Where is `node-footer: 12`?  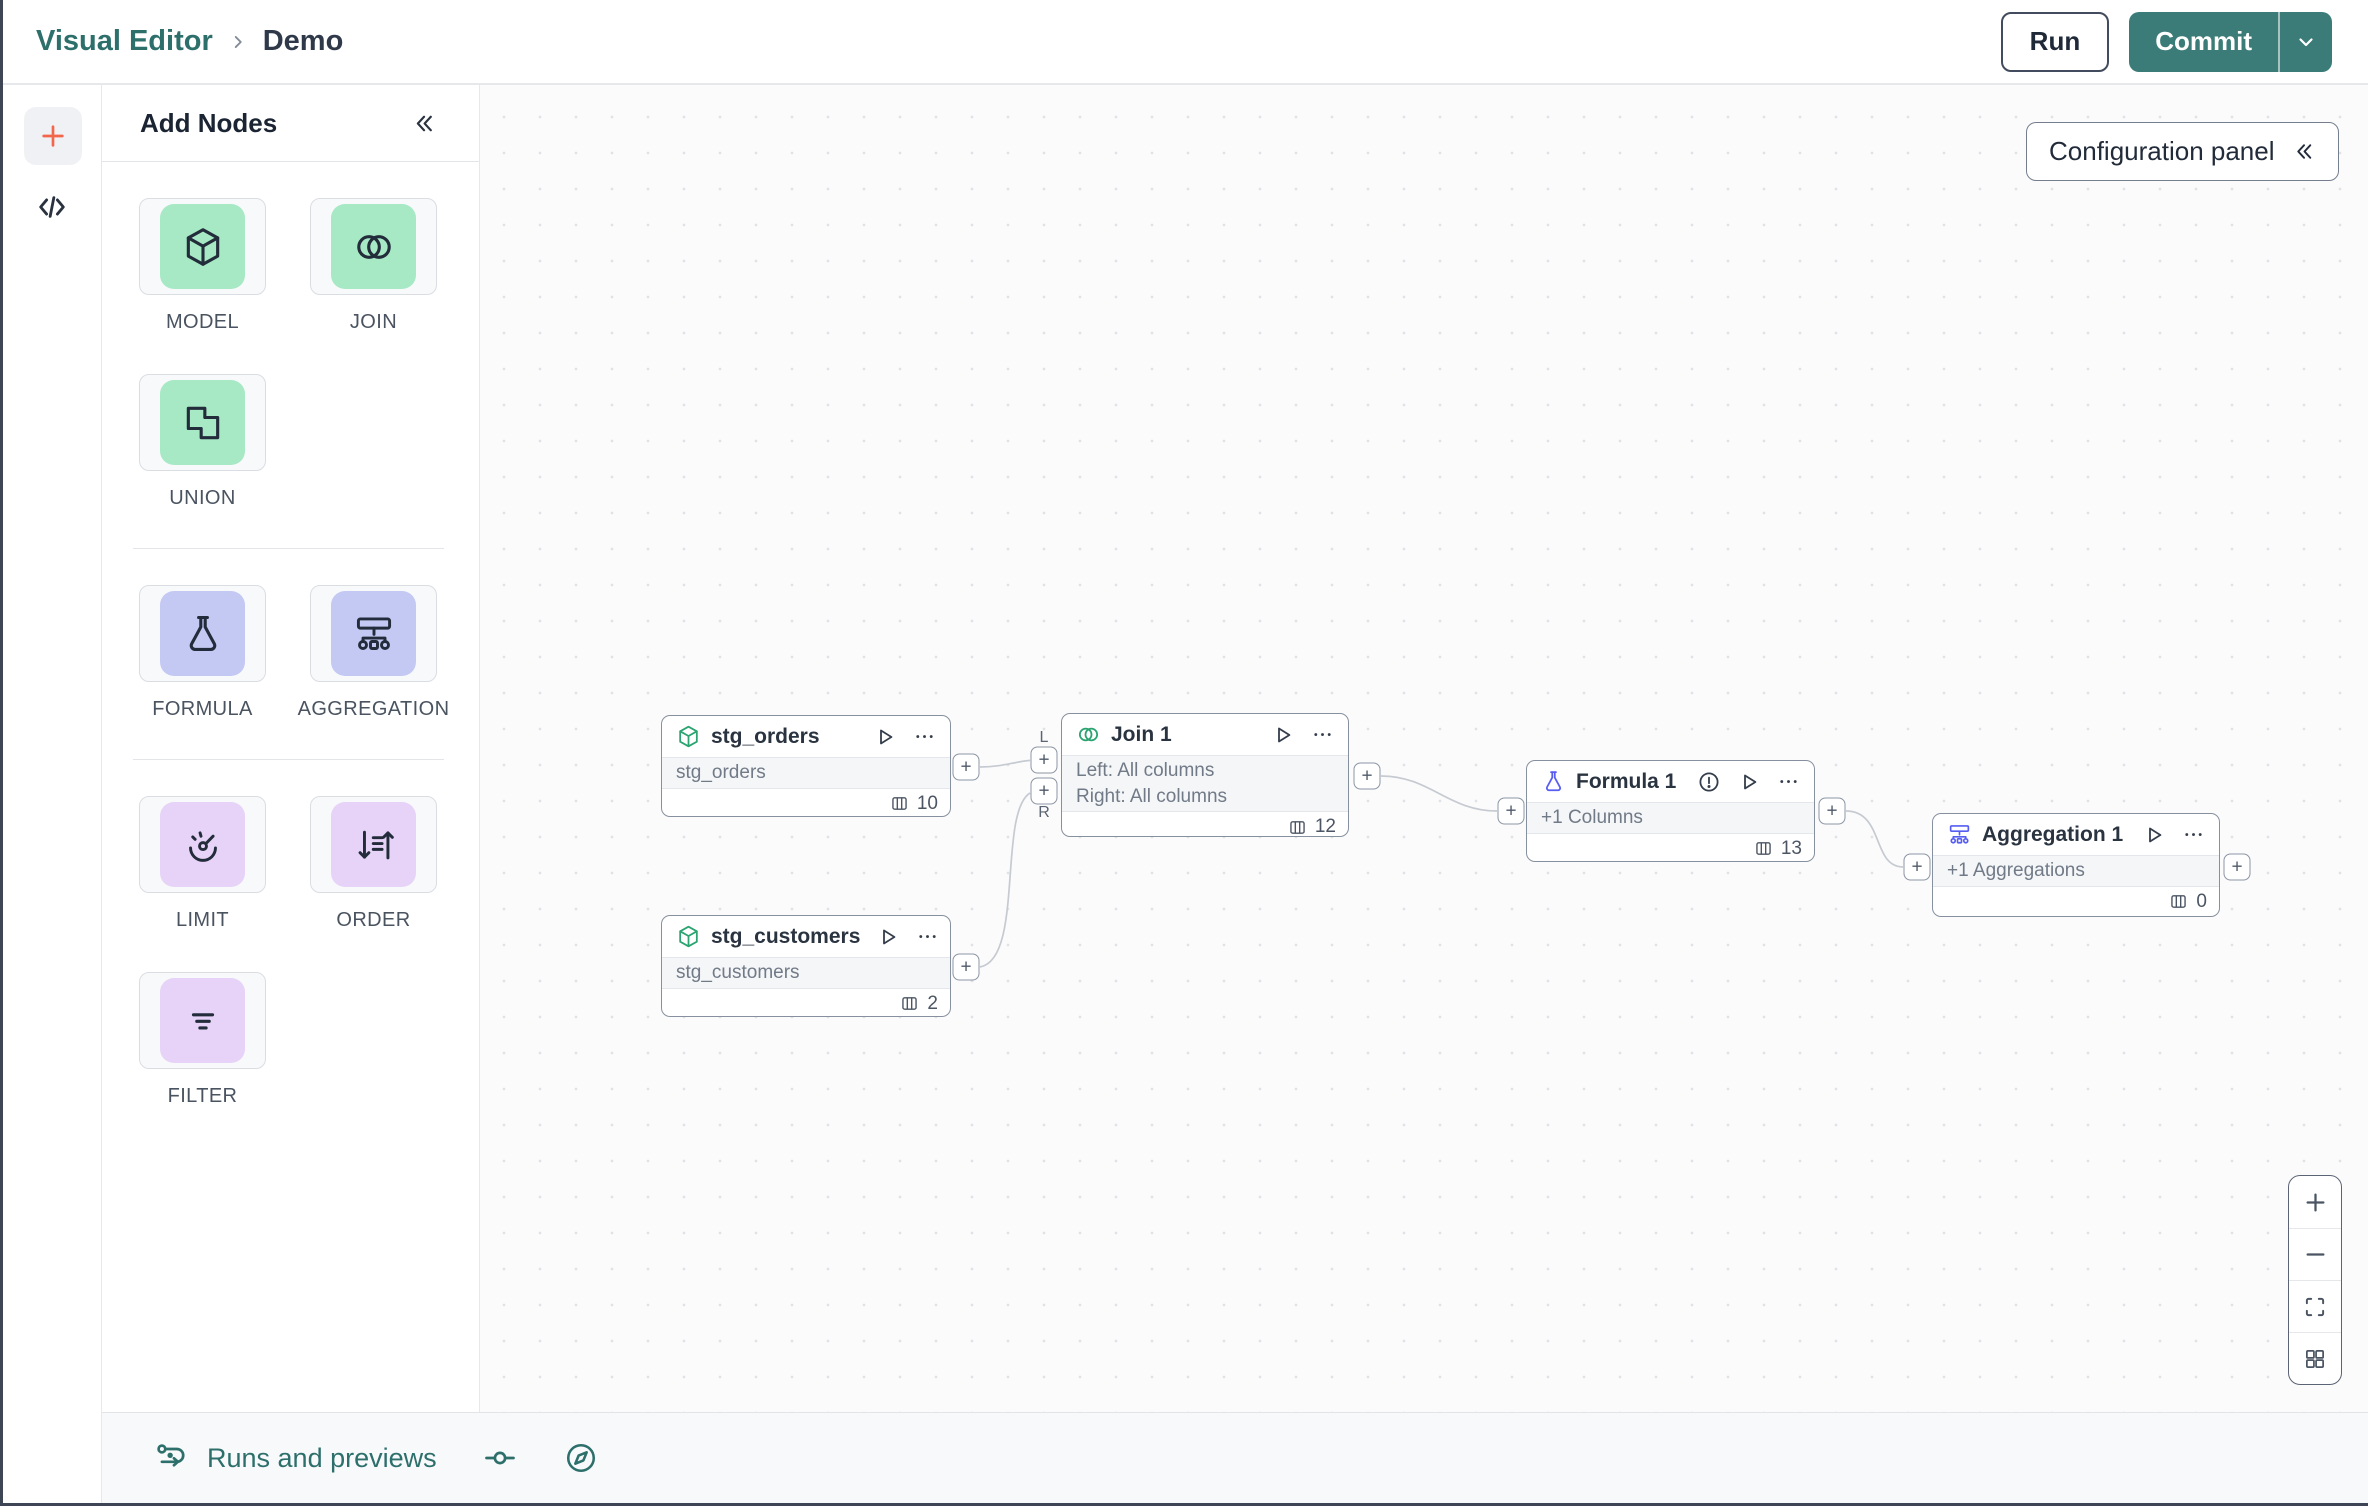 node-footer: 12 is located at coordinates (1205, 824).